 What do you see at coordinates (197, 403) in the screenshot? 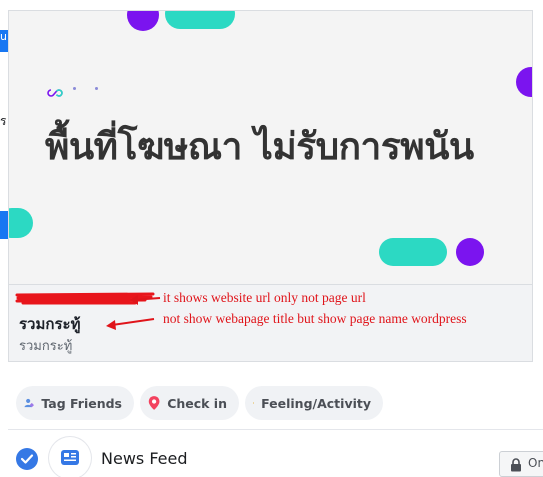
I see `check-in-label: Check in` at bounding box center [197, 403].